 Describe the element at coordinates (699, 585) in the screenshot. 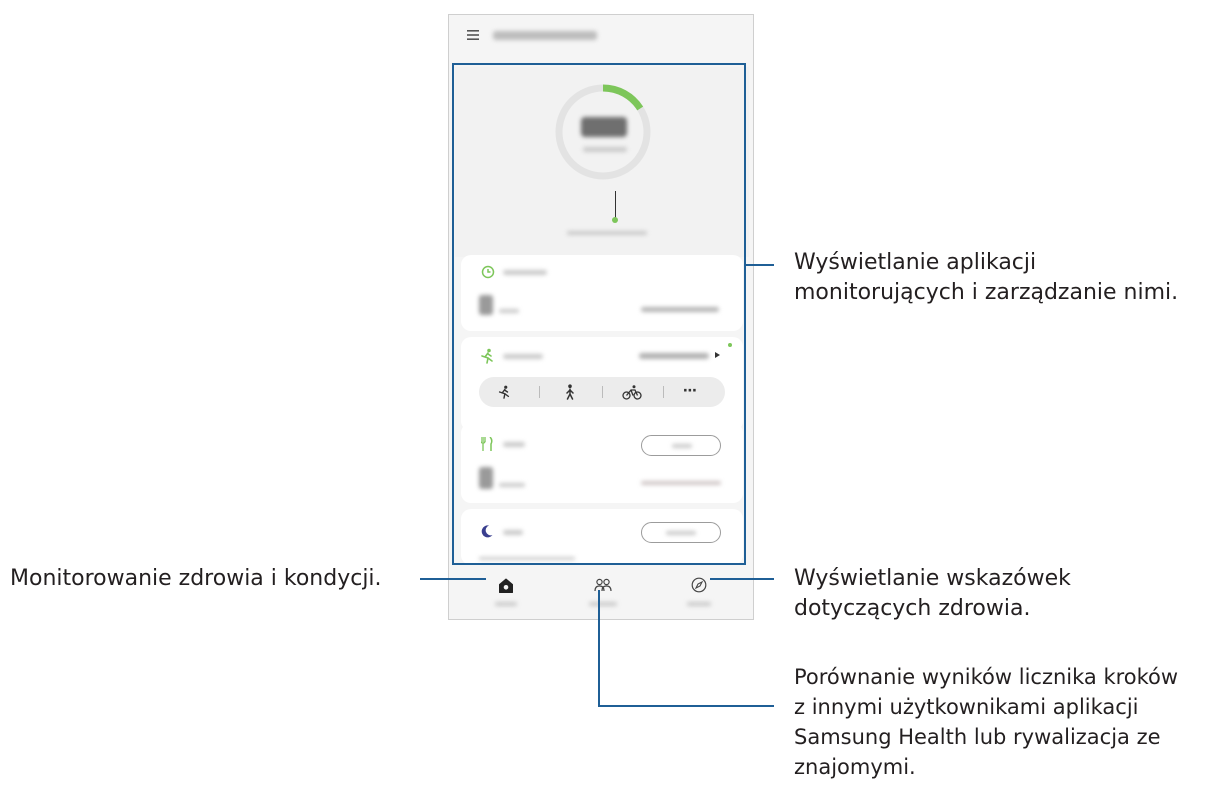

I see `compass-icon` at that location.